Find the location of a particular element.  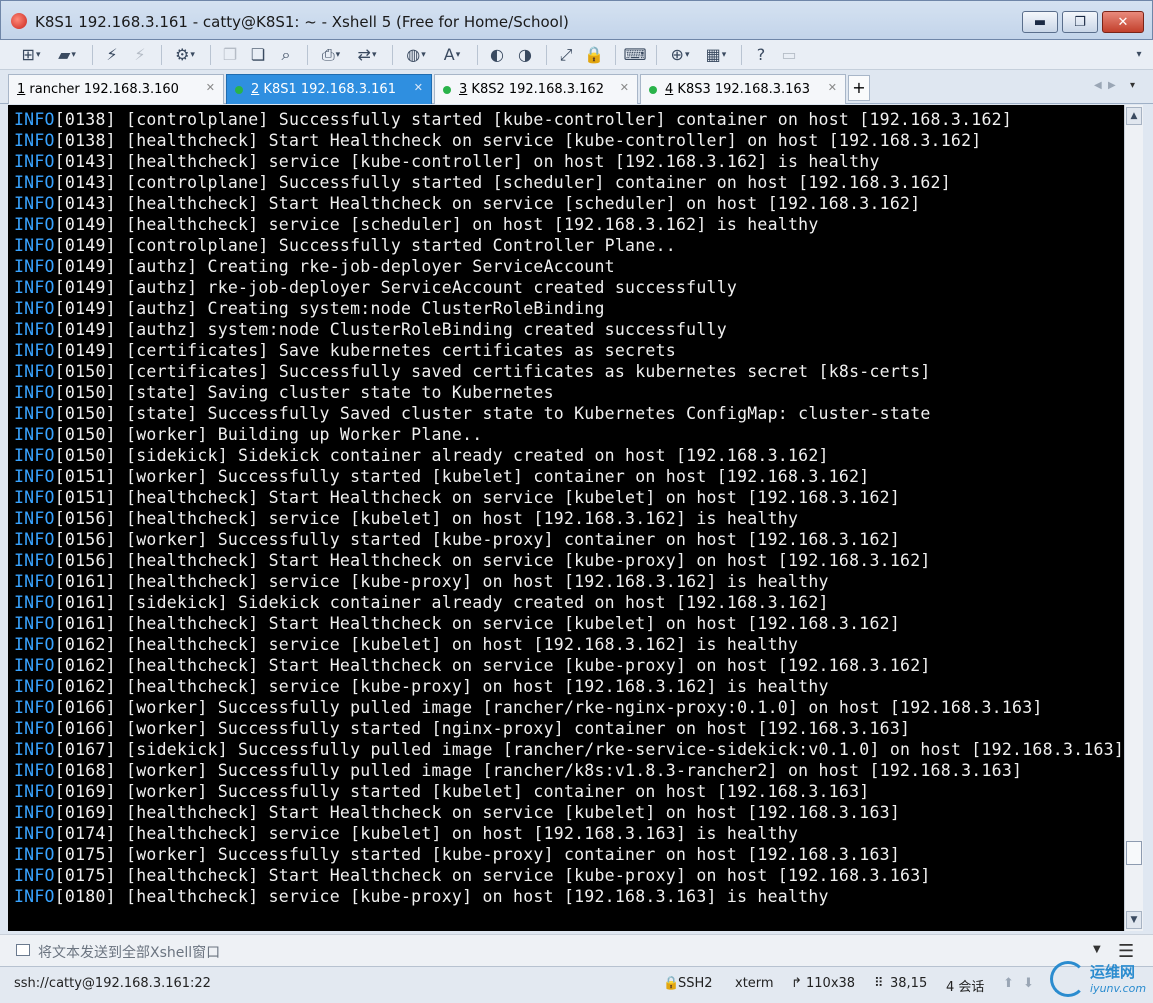

chat-icon: ▭ is located at coordinates (789, 55).